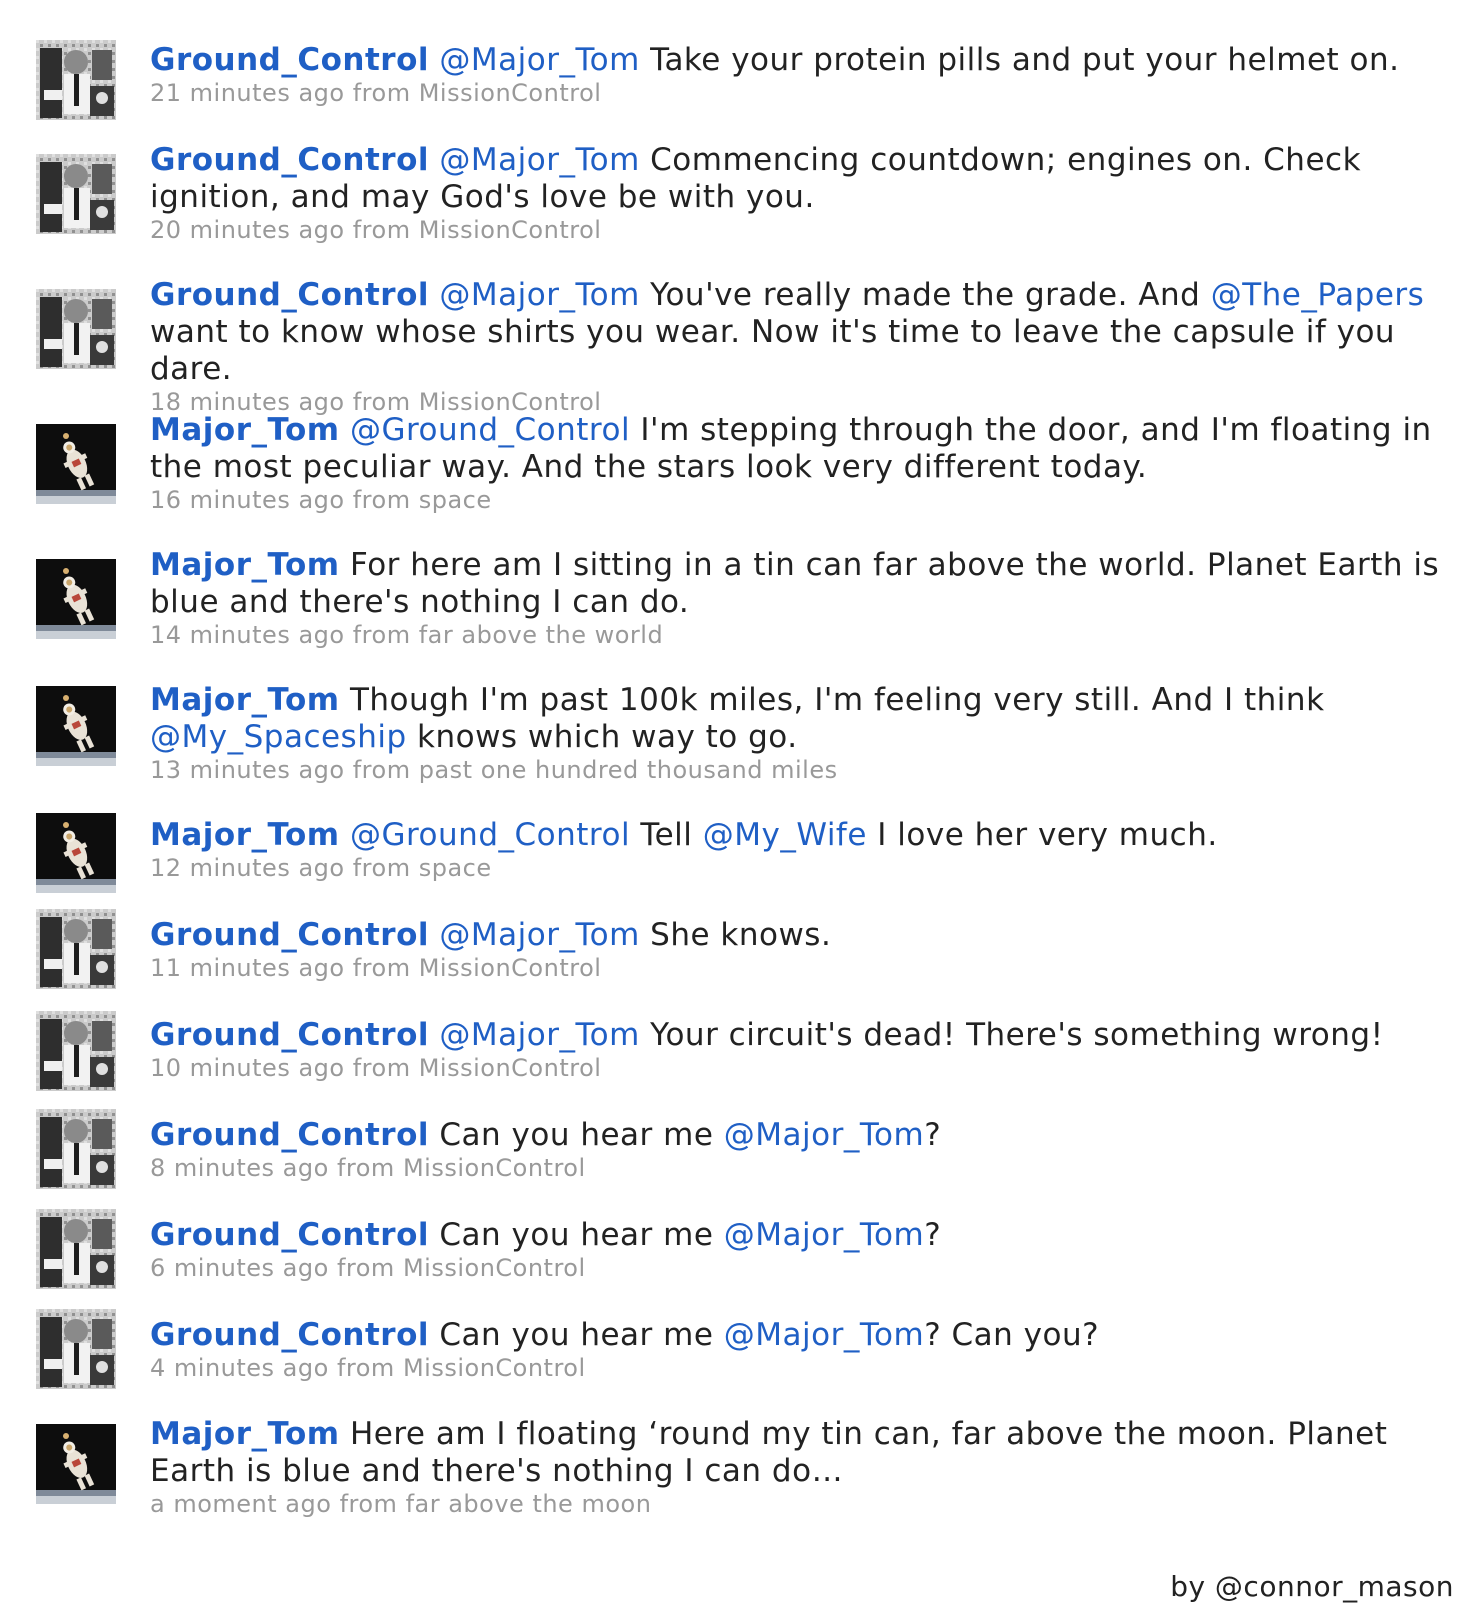 This screenshot has width=1468, height=1613. I want to click on credit-label: by @connor_mason, so click(1312, 1586).